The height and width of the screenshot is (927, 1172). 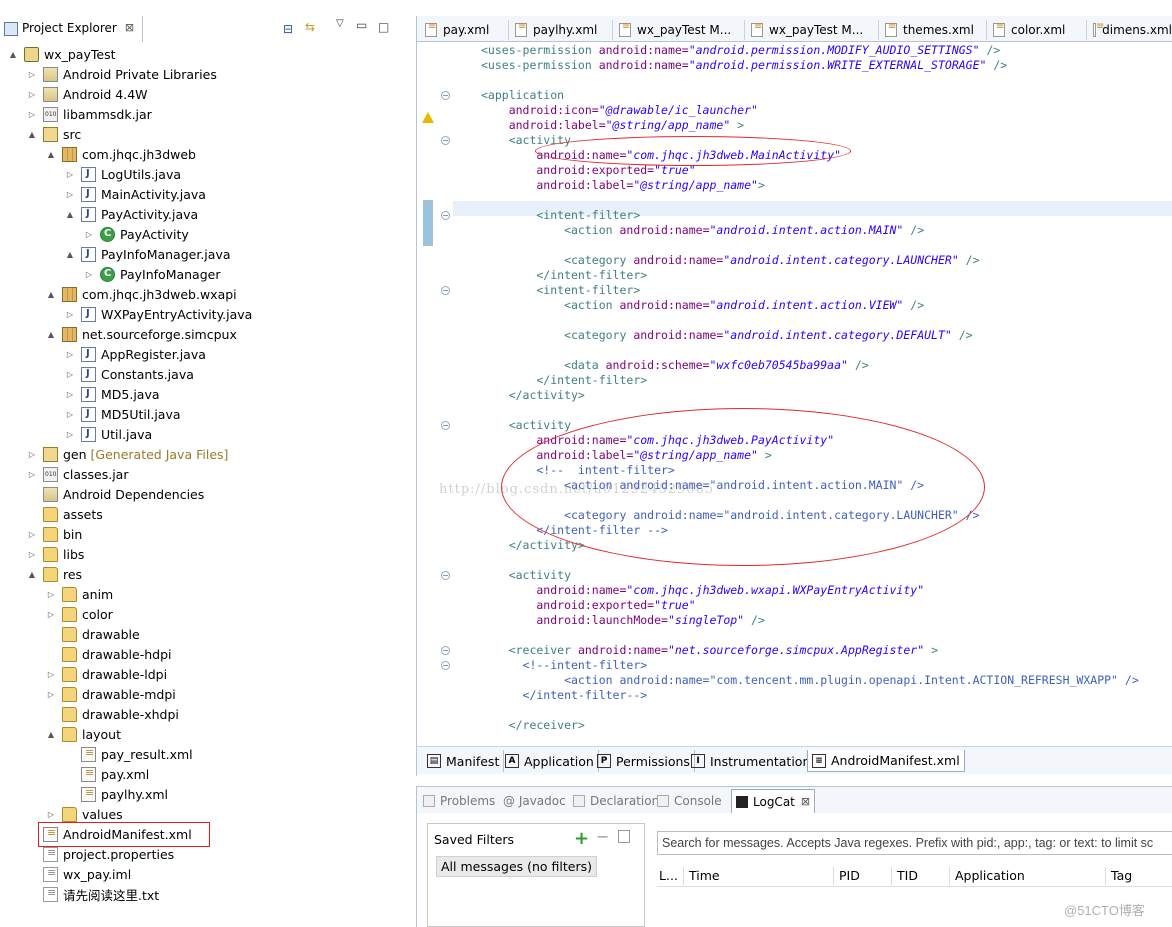 I want to click on tree-item: pay.xml, so click(x=107, y=774).